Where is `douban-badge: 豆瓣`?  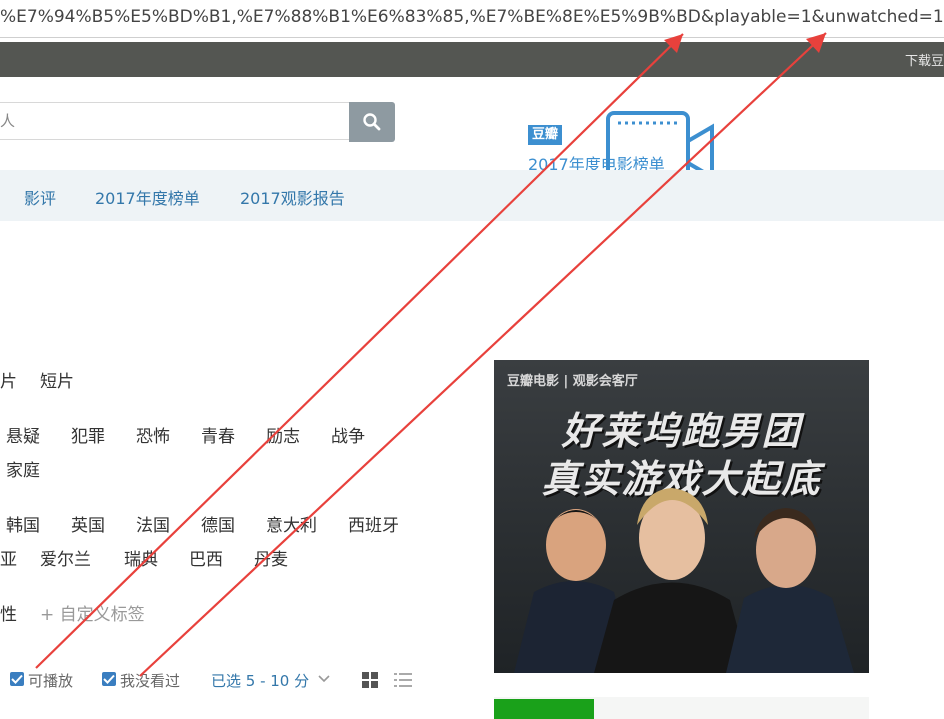
douban-badge: 豆瓣 is located at coordinates (545, 135).